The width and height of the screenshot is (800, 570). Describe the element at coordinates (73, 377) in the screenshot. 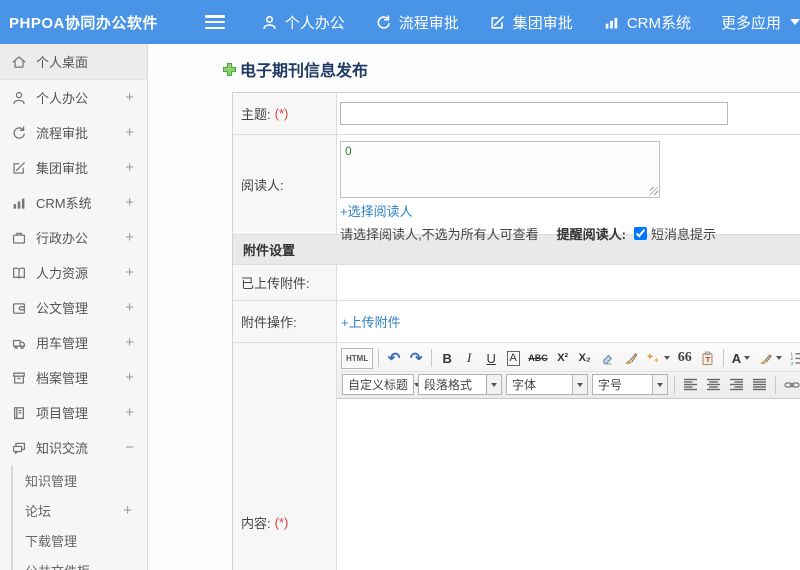

I see `sidebar-item-archives: 档案管理 +` at that location.